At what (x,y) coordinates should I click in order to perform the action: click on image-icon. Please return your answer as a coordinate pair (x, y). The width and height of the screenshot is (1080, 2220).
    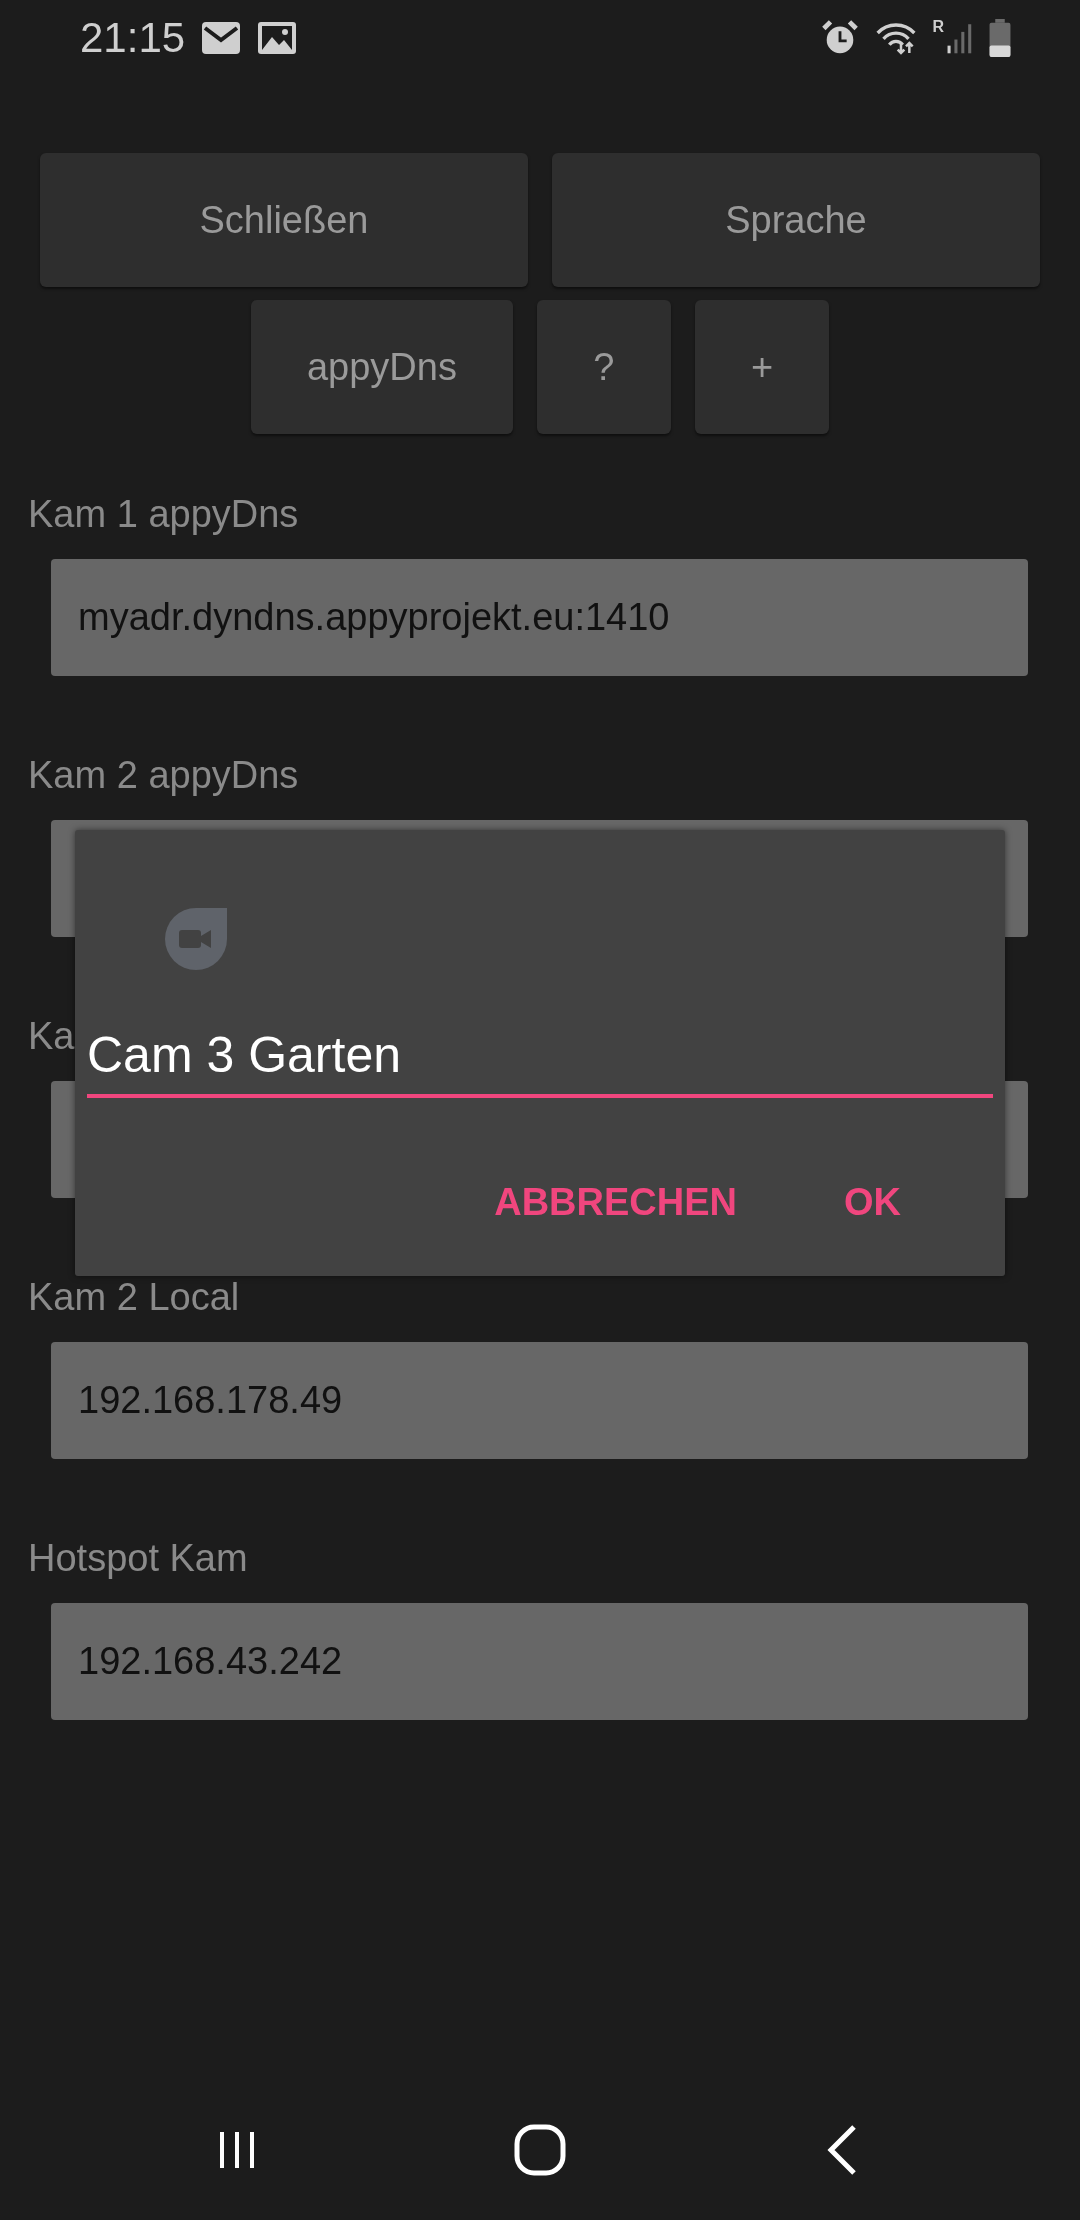
    Looking at the image, I should click on (277, 37).